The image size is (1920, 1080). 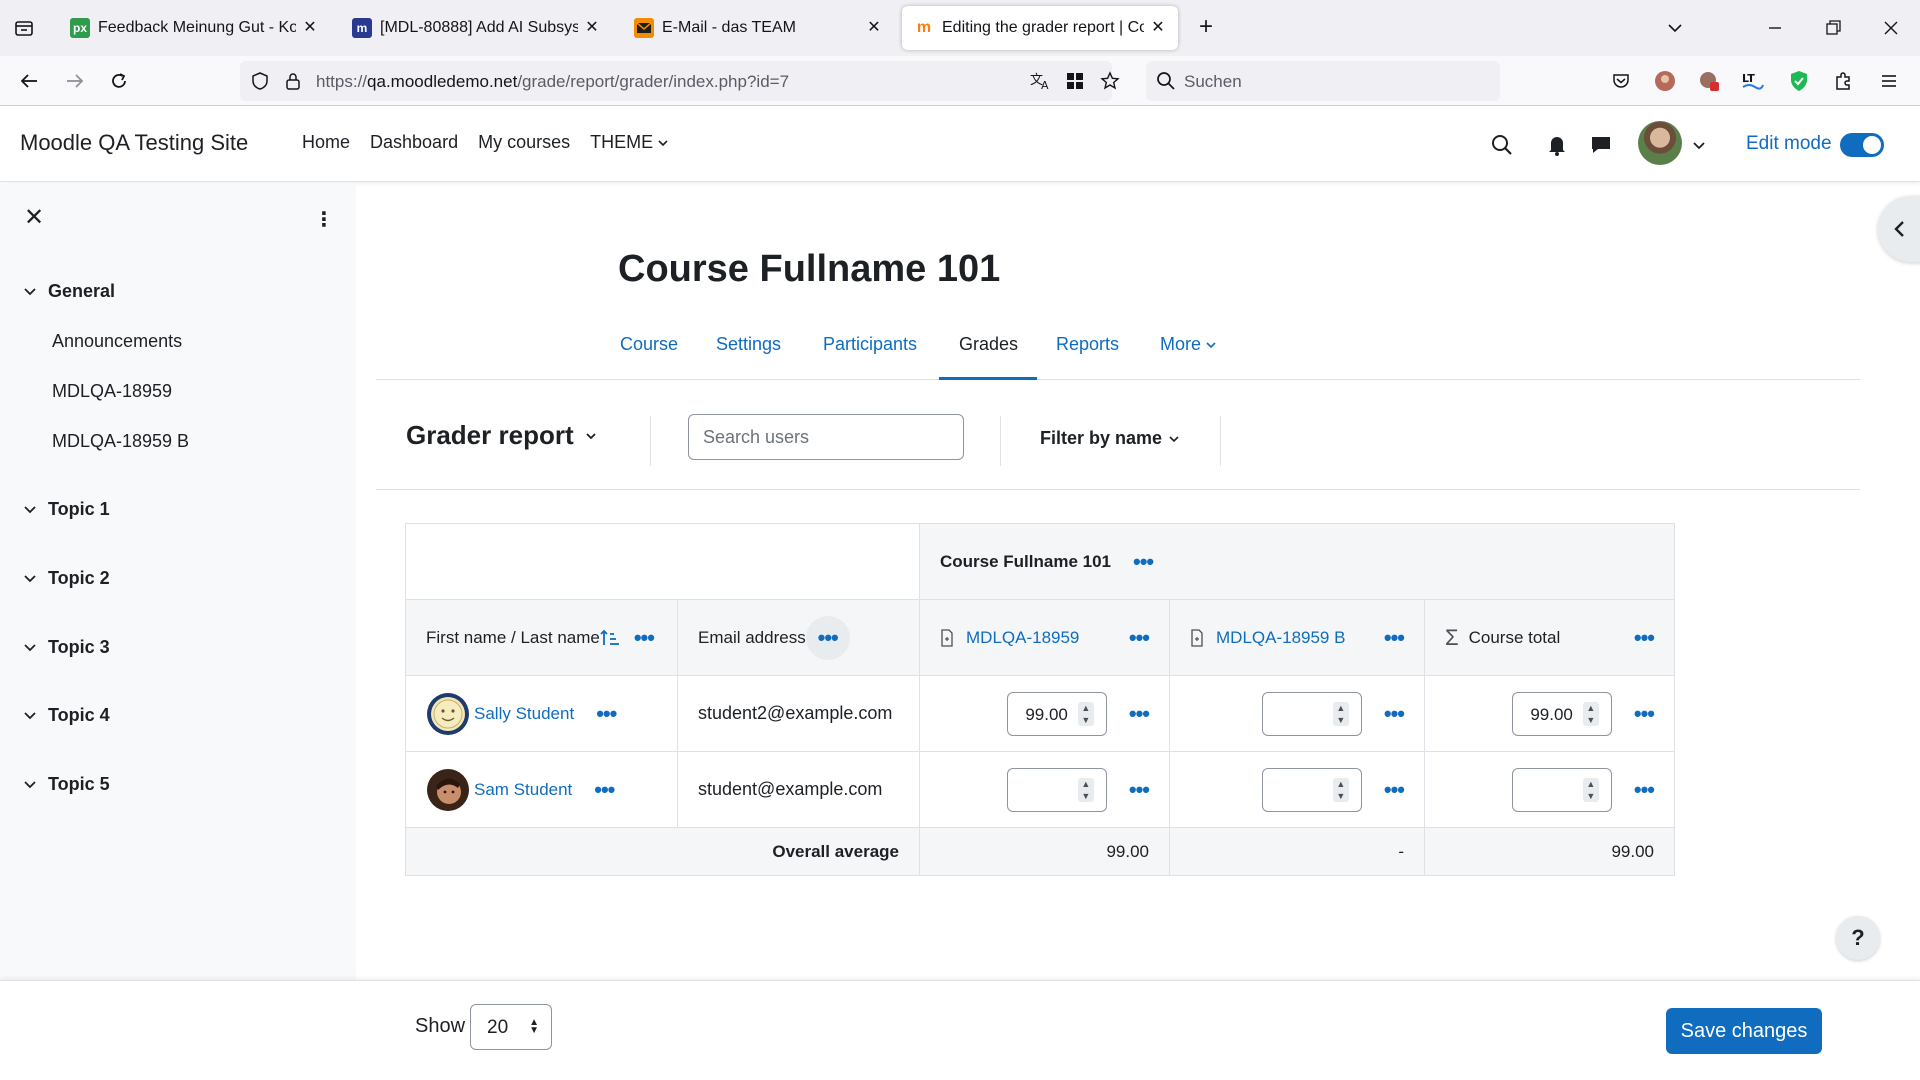 What do you see at coordinates (1665, 81) in the screenshot?
I see `profile-extension-icon` at bounding box center [1665, 81].